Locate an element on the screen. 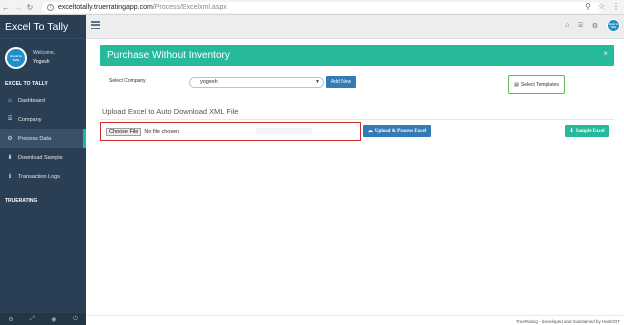 This screenshot has width=624, height=325. sidebar-item-dashboard: ⌂ Dashboard is located at coordinates (43, 100).